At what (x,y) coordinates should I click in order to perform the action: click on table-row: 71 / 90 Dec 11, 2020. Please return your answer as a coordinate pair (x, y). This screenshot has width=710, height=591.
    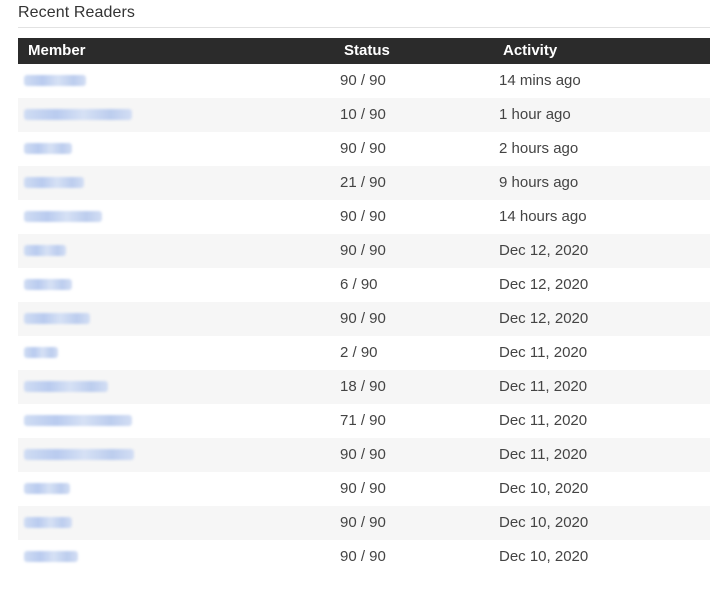
    Looking at the image, I should click on (364, 421).